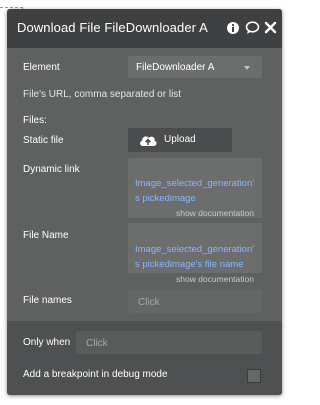 This screenshot has height=405, width=320. Describe the element at coordinates (165, 198) in the screenshot. I see `dynamic-link-expression-line-2: s pickedimage` at that location.